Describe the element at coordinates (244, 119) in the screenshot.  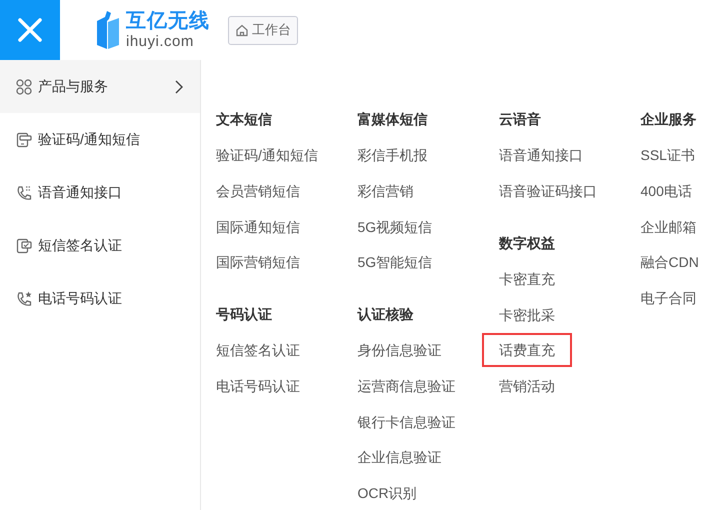
I see `category-heading: 文本短信` at that location.